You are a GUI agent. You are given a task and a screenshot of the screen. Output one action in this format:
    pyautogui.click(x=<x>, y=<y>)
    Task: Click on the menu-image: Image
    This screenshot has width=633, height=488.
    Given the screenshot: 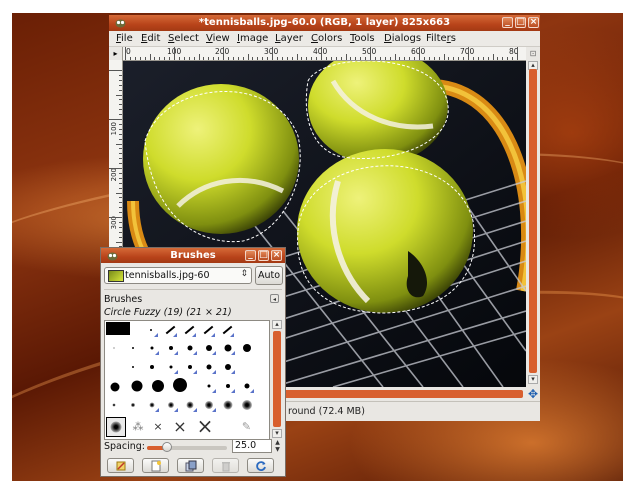 What is the action you would take?
    pyautogui.click(x=252, y=38)
    